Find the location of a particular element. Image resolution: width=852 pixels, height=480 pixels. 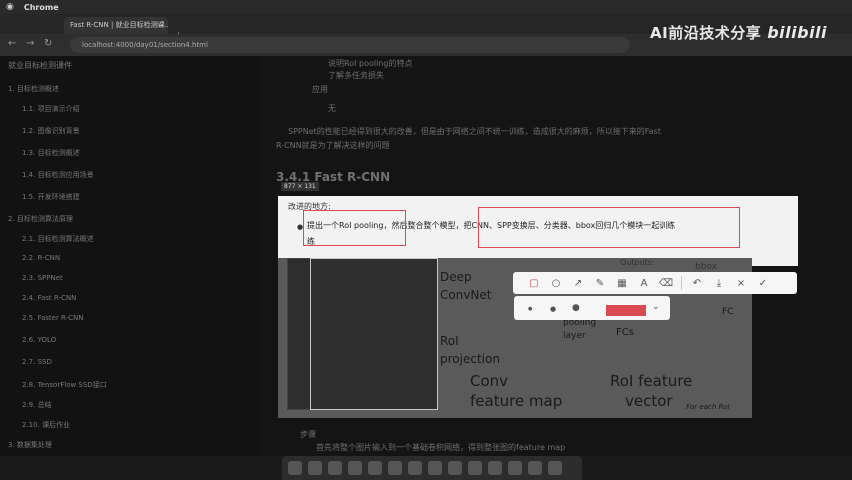

divider is located at coordinates (681, 283).